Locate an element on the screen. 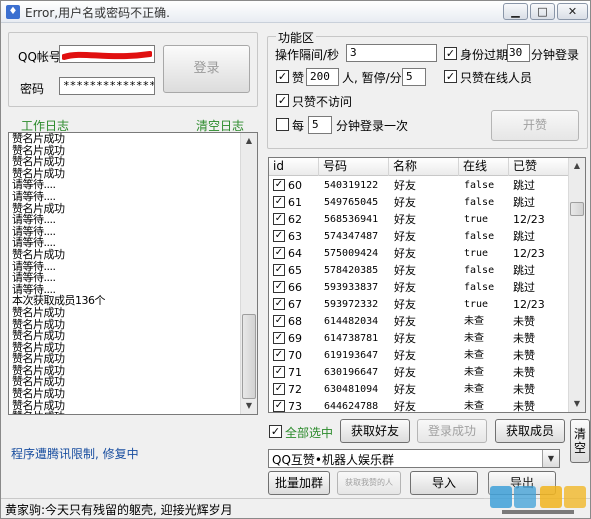  col-id: id is located at coordinates (294, 167).